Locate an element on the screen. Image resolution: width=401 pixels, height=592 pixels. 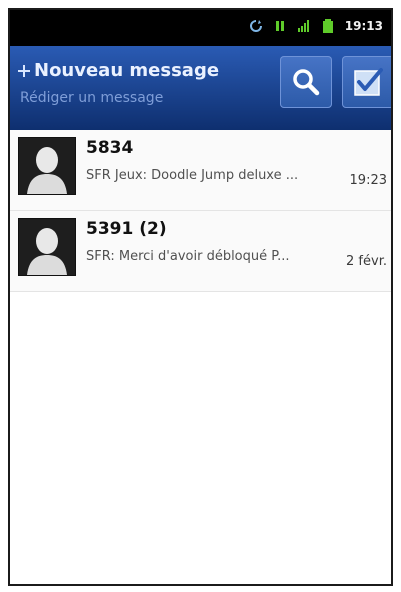
signal-icon is located at coordinates (303, 26).